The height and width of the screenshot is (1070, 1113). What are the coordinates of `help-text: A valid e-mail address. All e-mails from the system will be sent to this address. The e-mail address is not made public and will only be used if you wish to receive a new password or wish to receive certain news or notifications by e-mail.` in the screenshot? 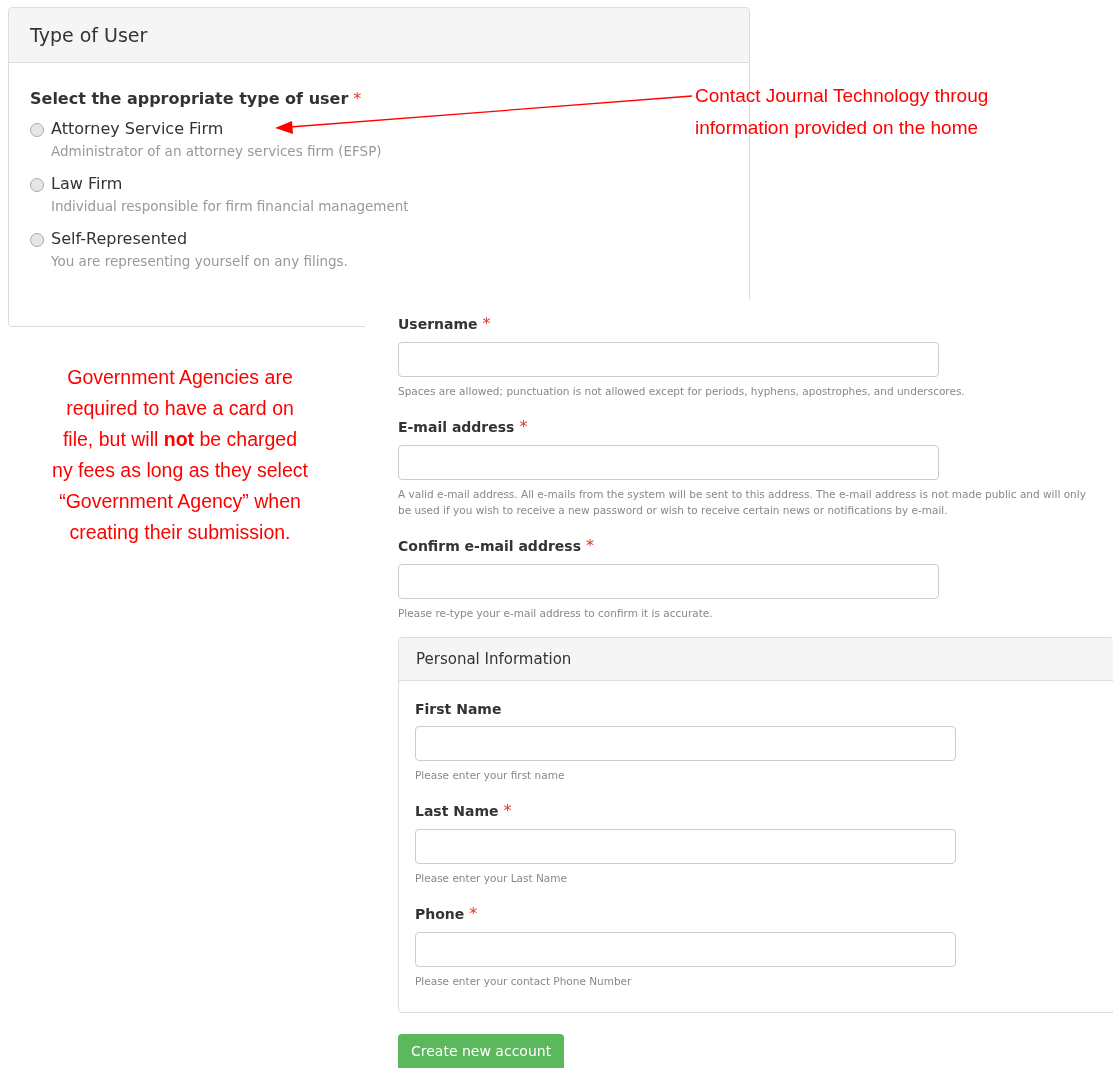 It's located at (742, 502).